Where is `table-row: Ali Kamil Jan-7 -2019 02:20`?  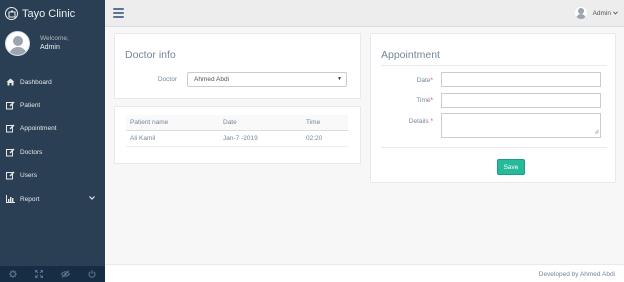
table-row: Ali Kamil Jan-7 -2019 02:20 is located at coordinates (237, 138).